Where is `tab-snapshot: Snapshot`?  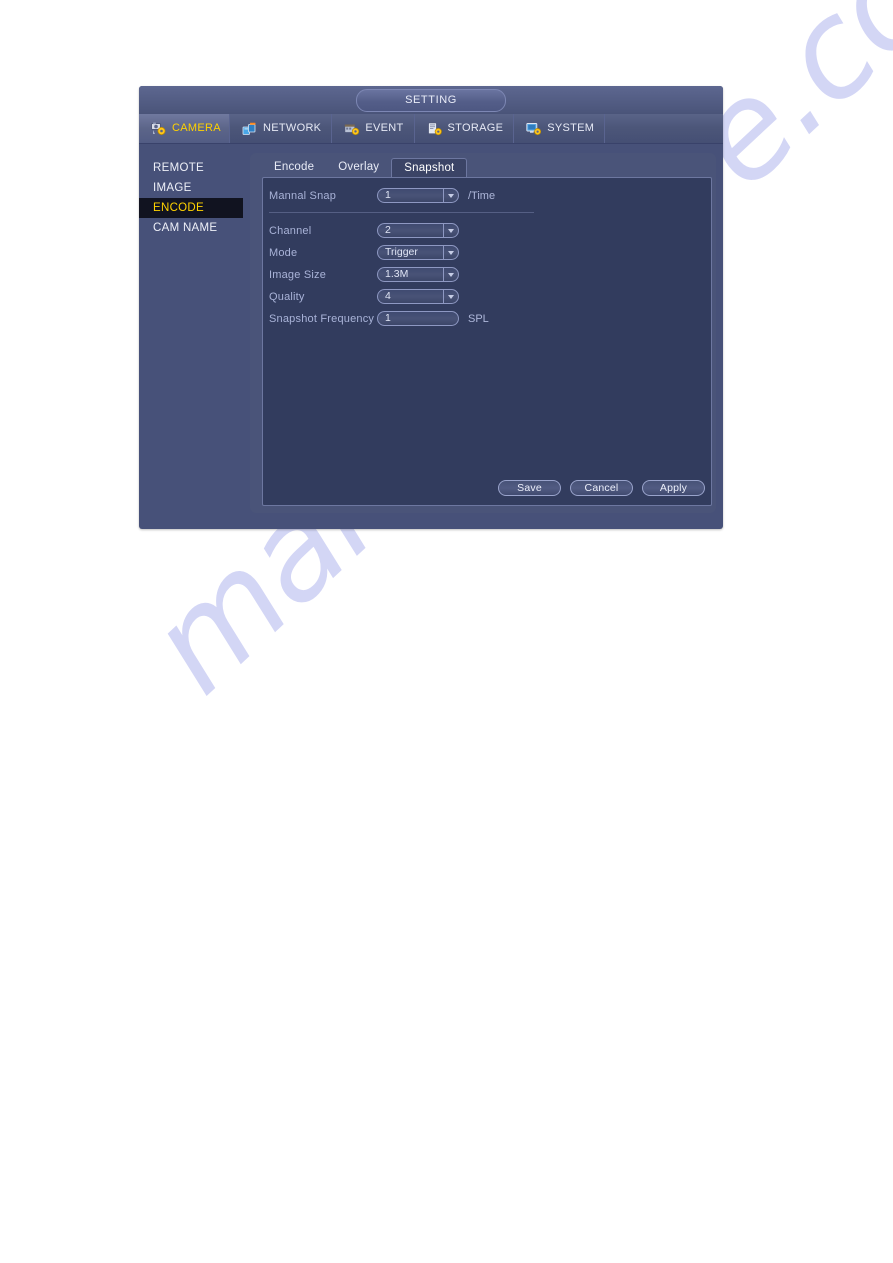
tab-snapshot: Snapshot is located at coordinates (429, 167).